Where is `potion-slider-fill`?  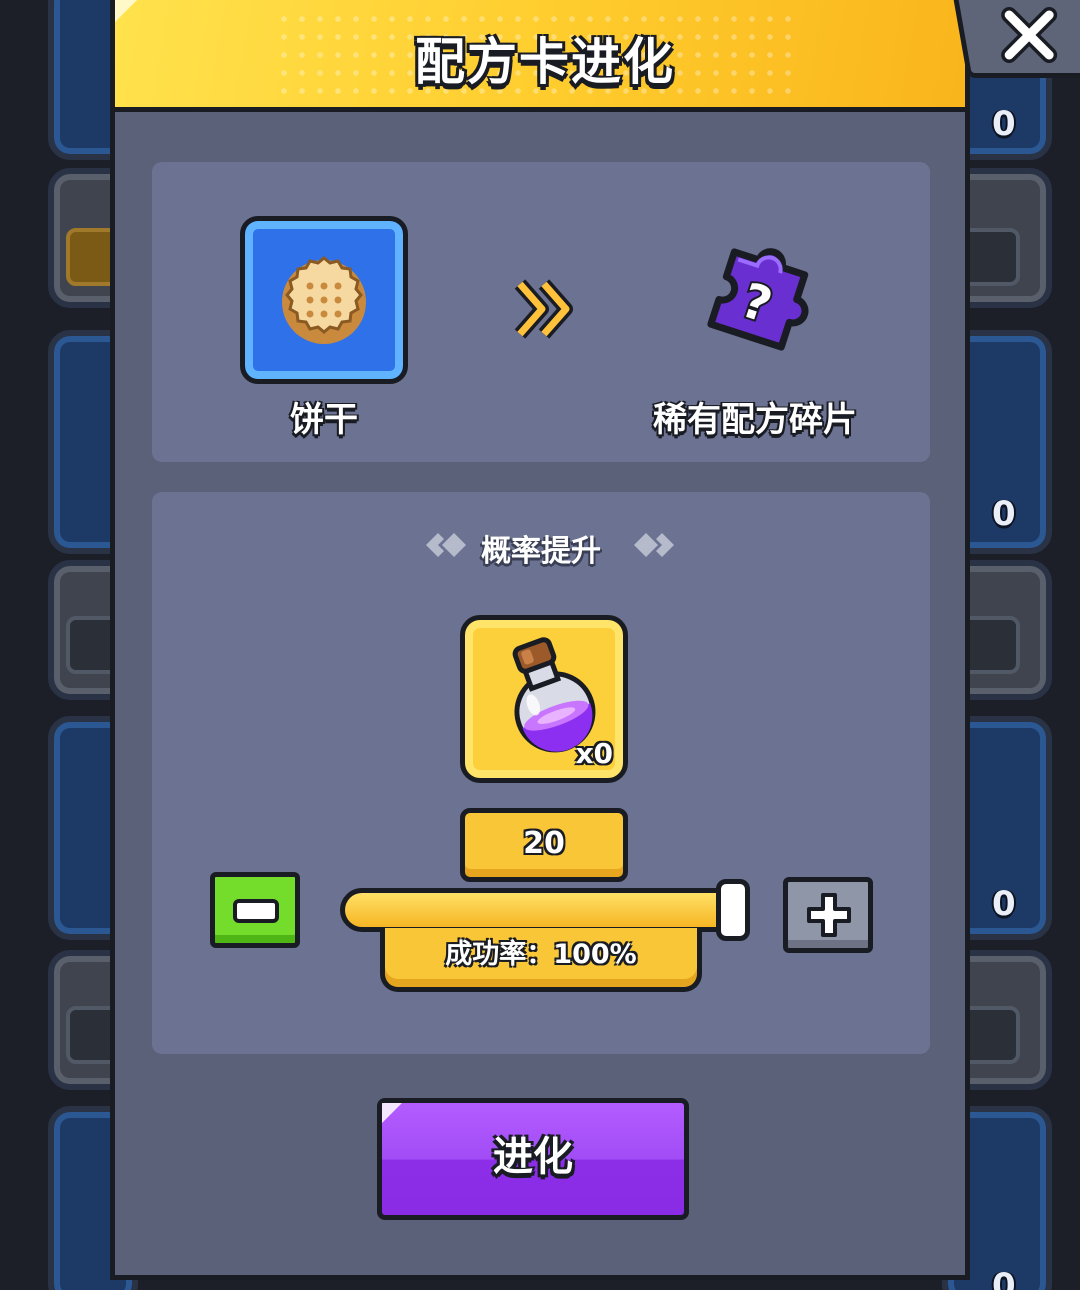
potion-slider-fill is located at coordinates (540, 910).